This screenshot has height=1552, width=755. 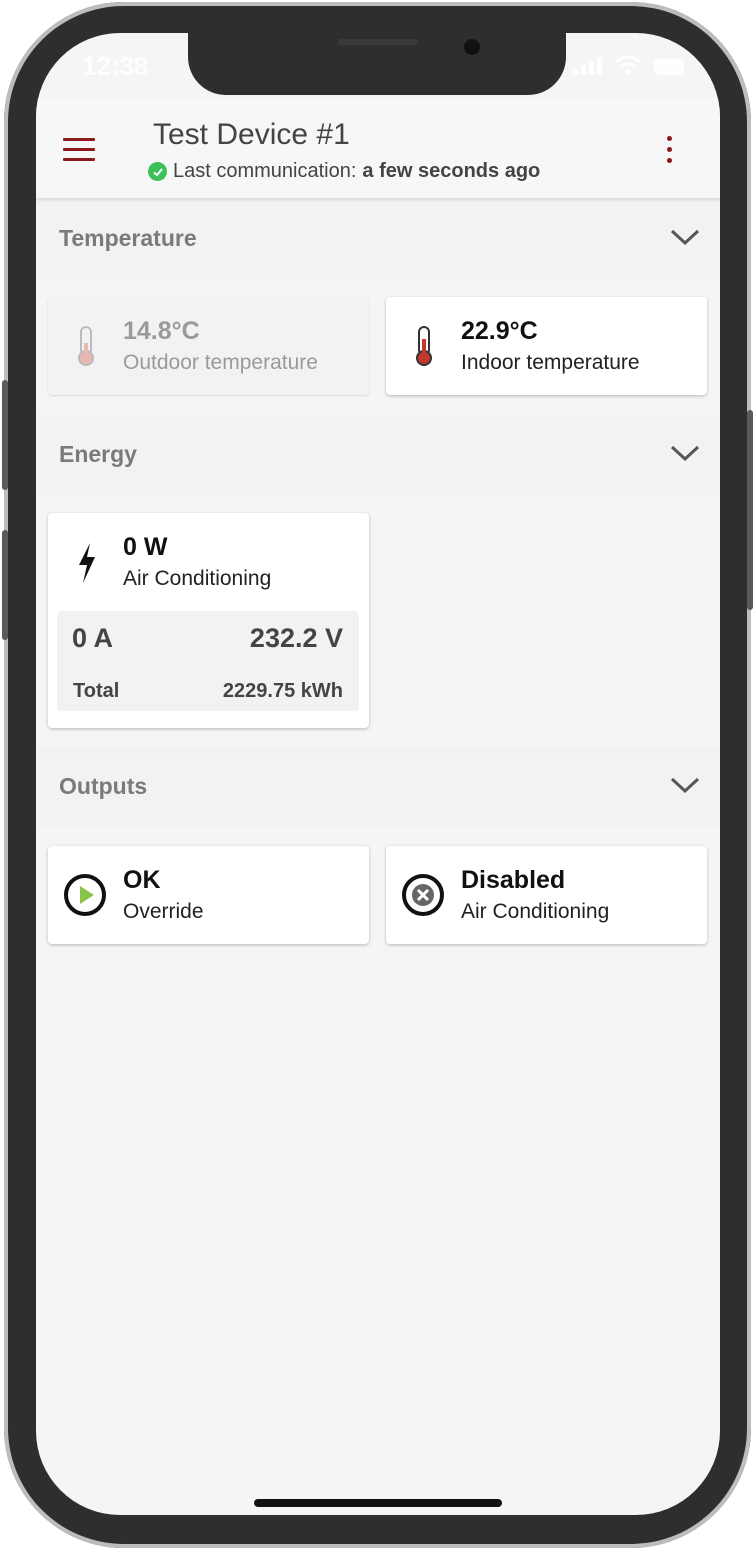 I want to click on section-title: Energy, so click(x=98, y=454).